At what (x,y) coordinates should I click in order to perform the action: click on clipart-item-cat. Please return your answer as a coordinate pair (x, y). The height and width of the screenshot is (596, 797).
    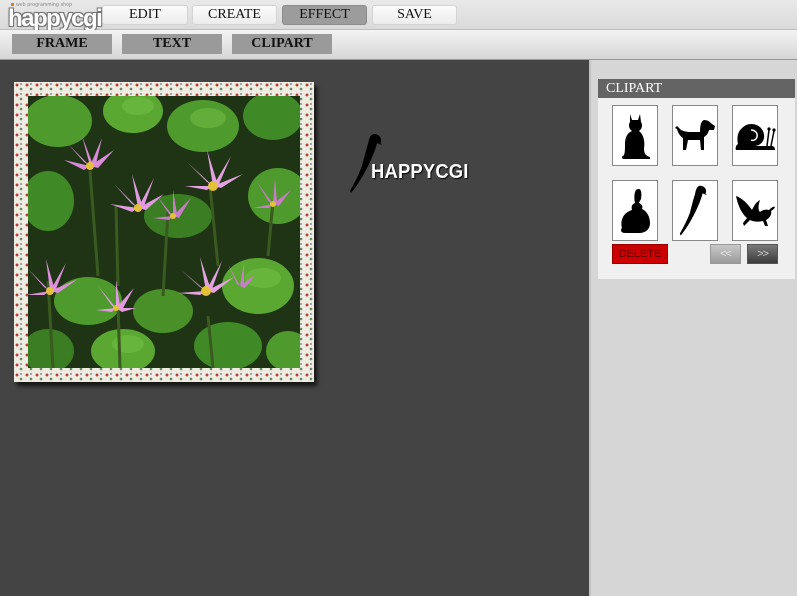
    Looking at the image, I should click on (635, 135).